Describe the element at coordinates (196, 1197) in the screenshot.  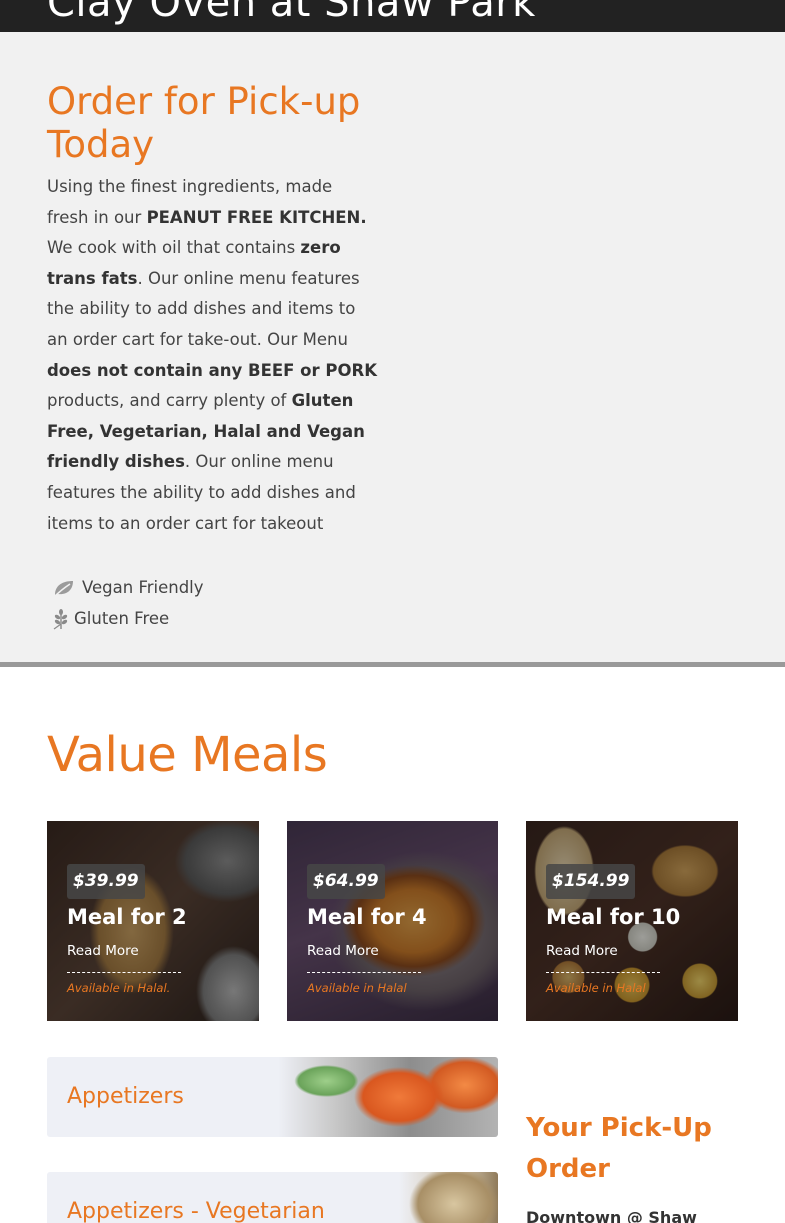
I see `category-label: Appetizers - Vegetarian` at that location.